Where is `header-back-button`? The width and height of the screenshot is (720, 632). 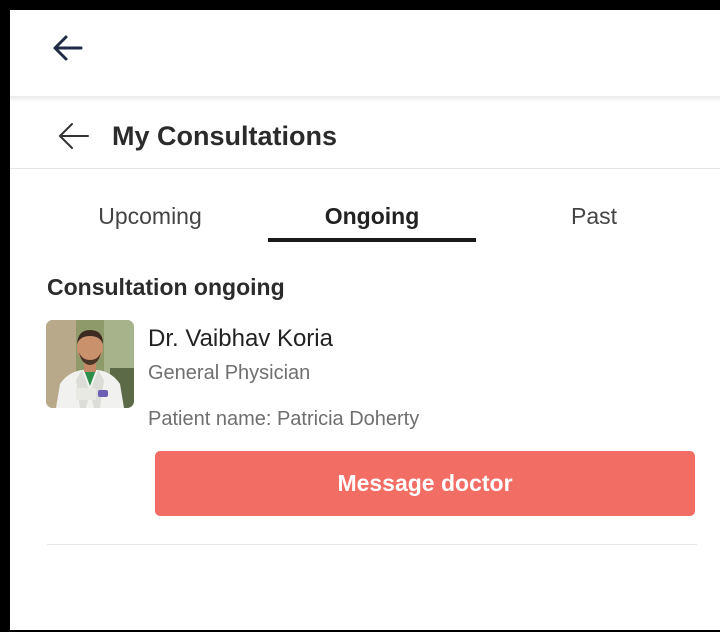 header-back-button is located at coordinates (74, 136).